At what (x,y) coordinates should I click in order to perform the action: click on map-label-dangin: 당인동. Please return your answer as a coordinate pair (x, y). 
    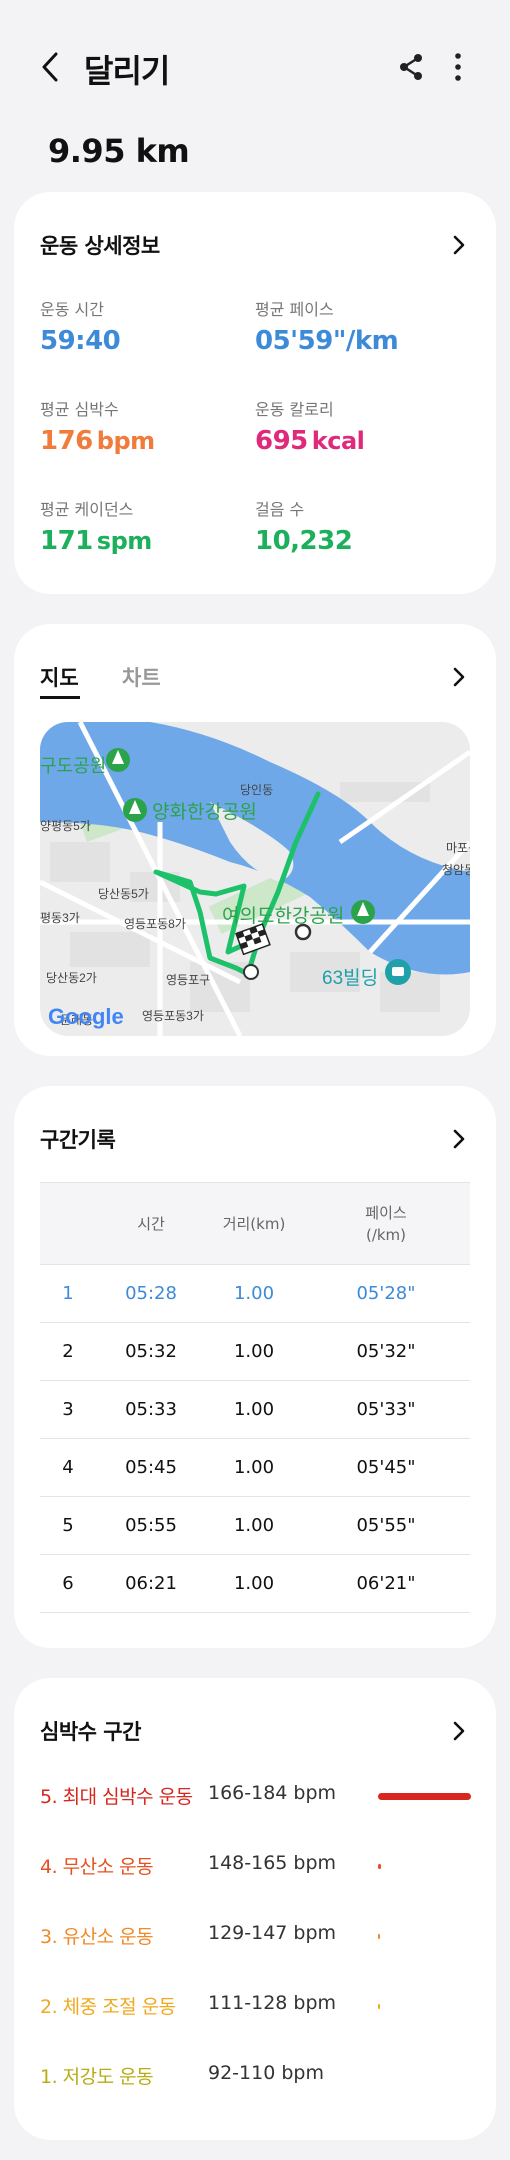
    Looking at the image, I should click on (256, 790).